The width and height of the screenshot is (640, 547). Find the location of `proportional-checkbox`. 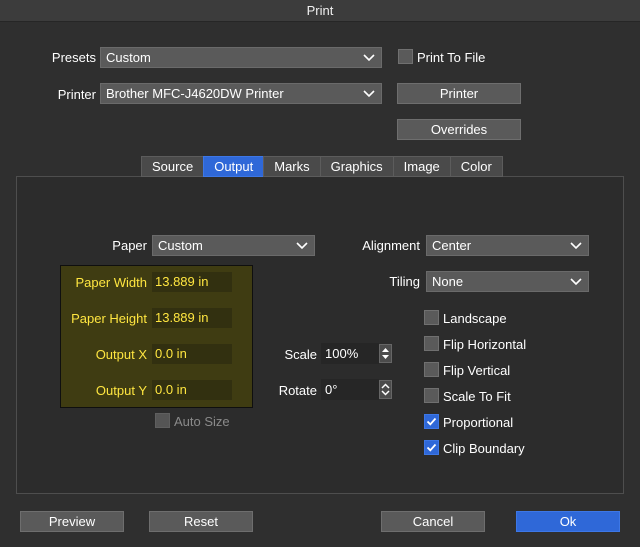

proportional-checkbox is located at coordinates (431, 421).